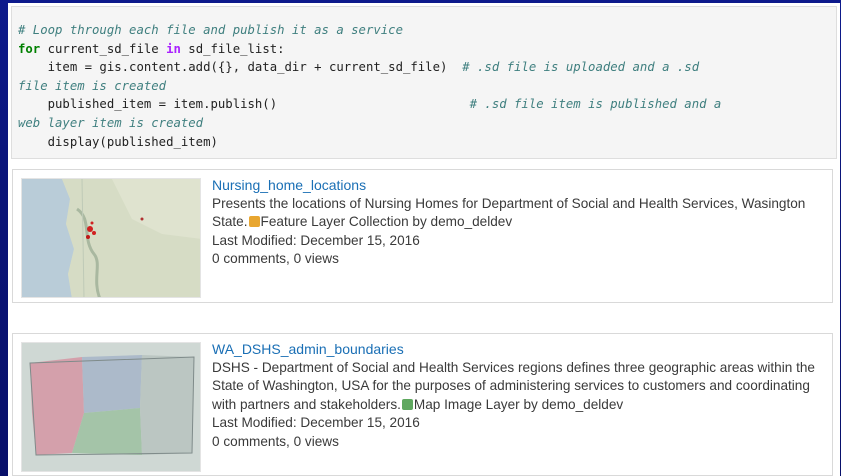 This screenshot has width=841, height=476. Describe the element at coordinates (244, 104) in the screenshot. I see `code-text: published_item = item.publish()` at that location.